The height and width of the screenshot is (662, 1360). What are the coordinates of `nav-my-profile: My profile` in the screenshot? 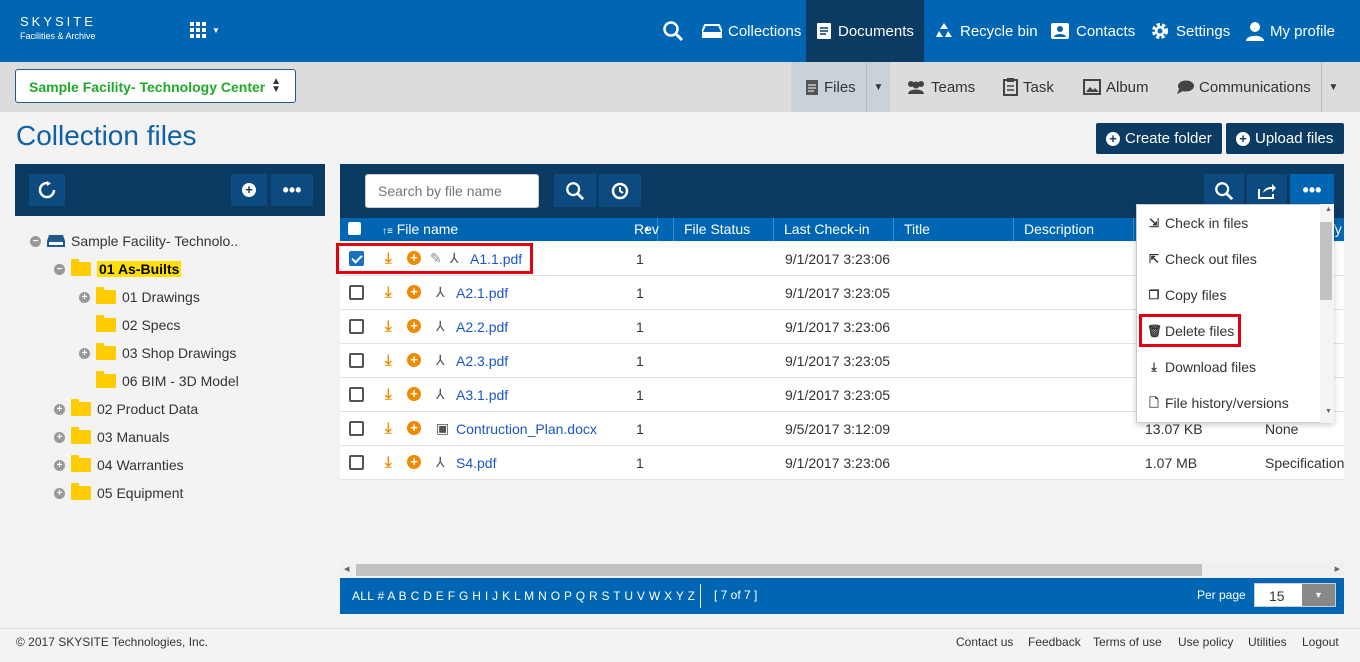 It's located at (1290, 31).